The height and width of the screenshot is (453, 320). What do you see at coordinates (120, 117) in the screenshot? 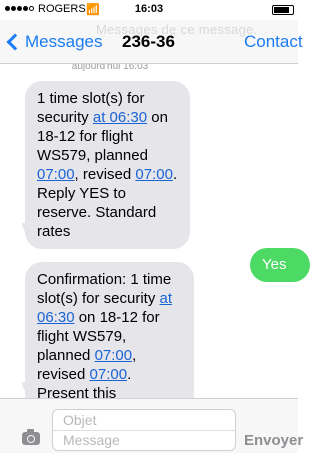
I see `time-link: at 06:30` at bounding box center [120, 117].